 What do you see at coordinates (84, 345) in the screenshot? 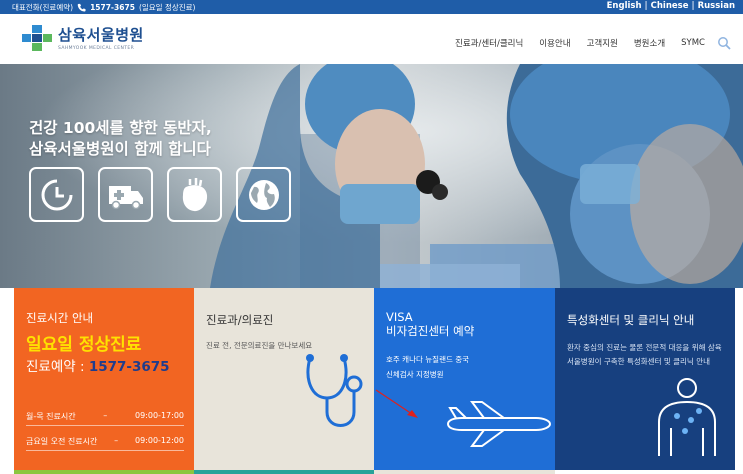
I see `sunday-notice: 일요일 정상진료` at bounding box center [84, 345].